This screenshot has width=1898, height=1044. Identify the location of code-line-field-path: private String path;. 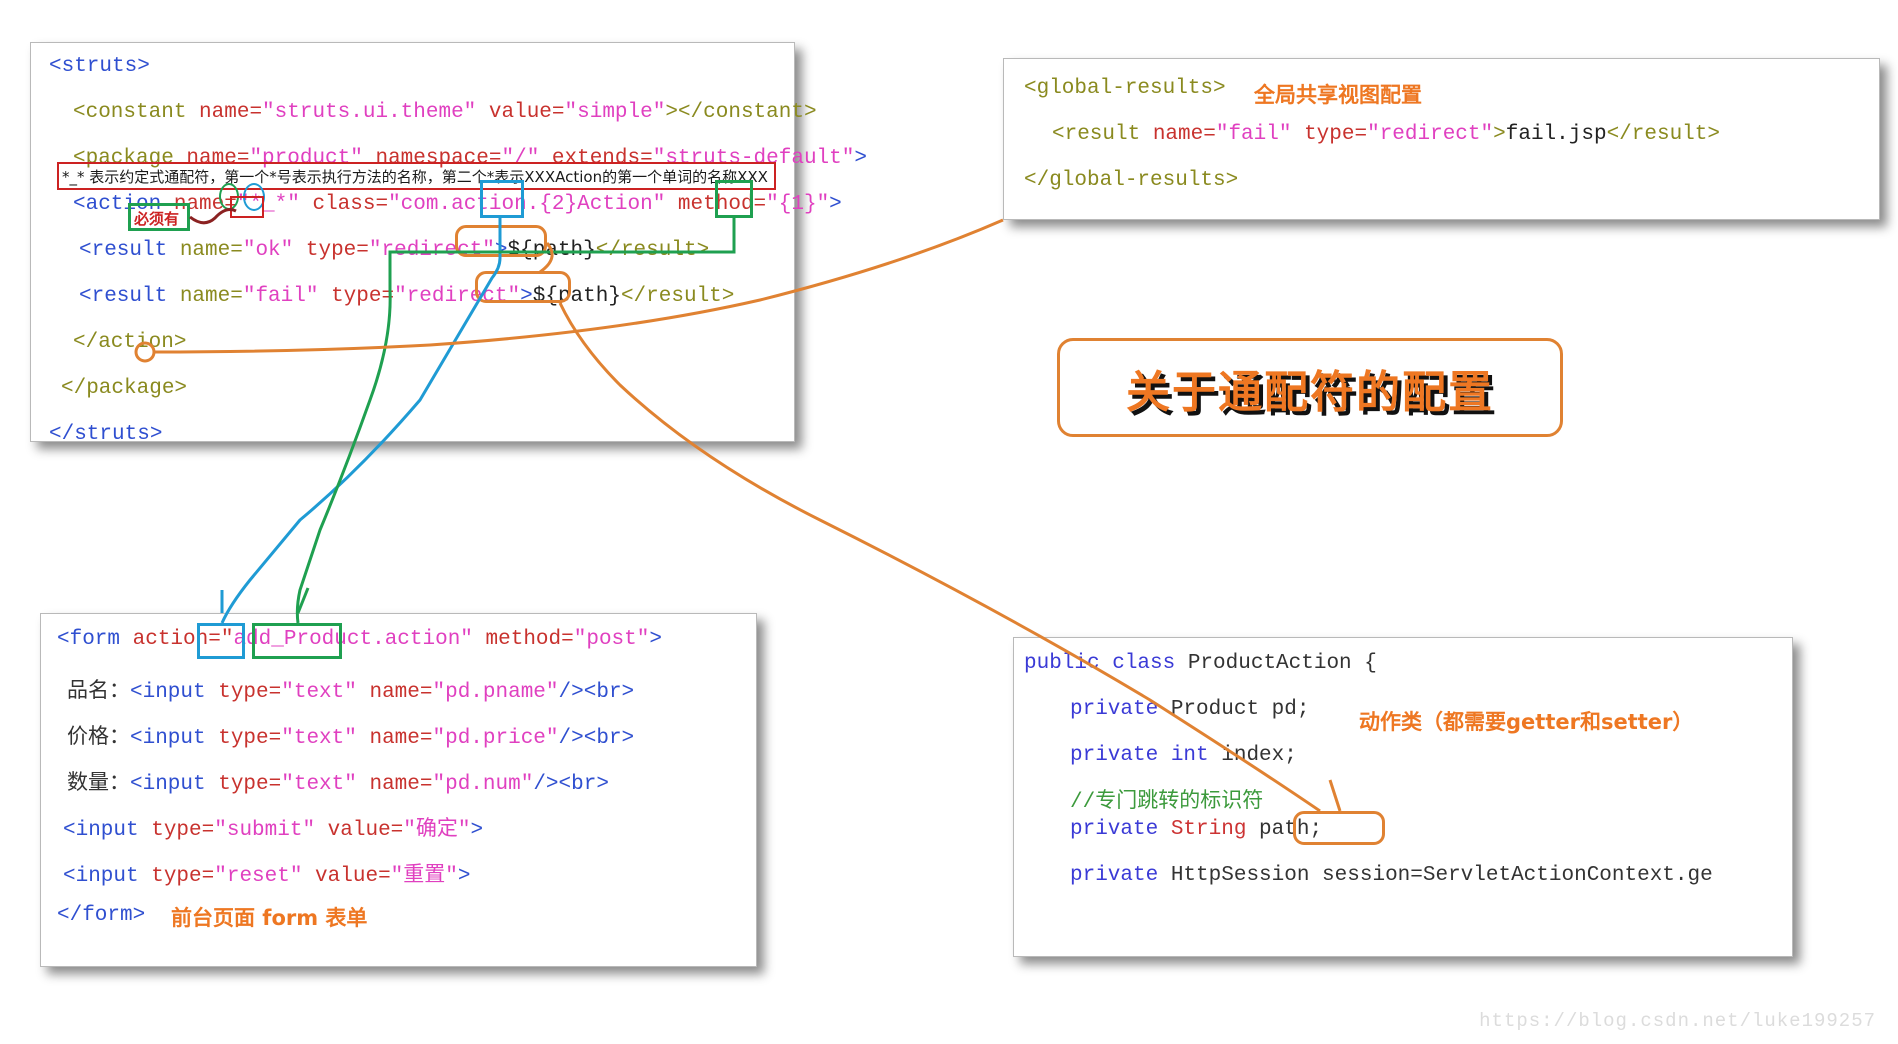
(1196, 829).